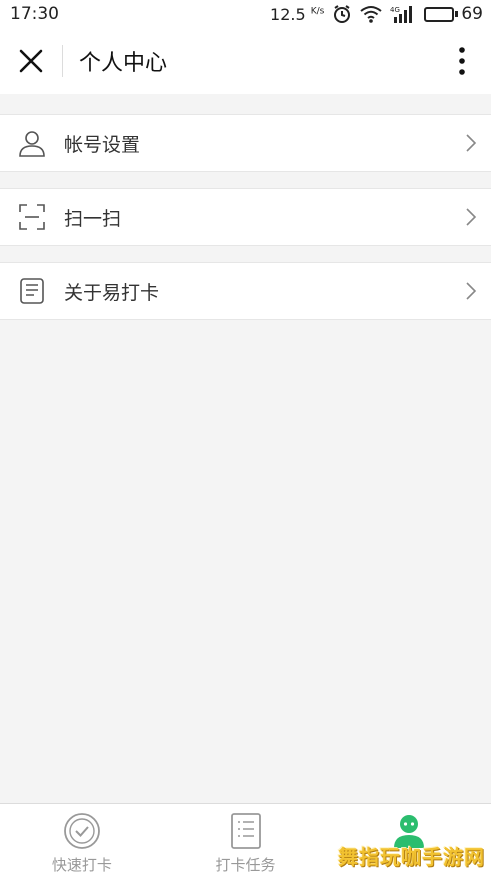  I want to click on close-icon, so click(31, 61).